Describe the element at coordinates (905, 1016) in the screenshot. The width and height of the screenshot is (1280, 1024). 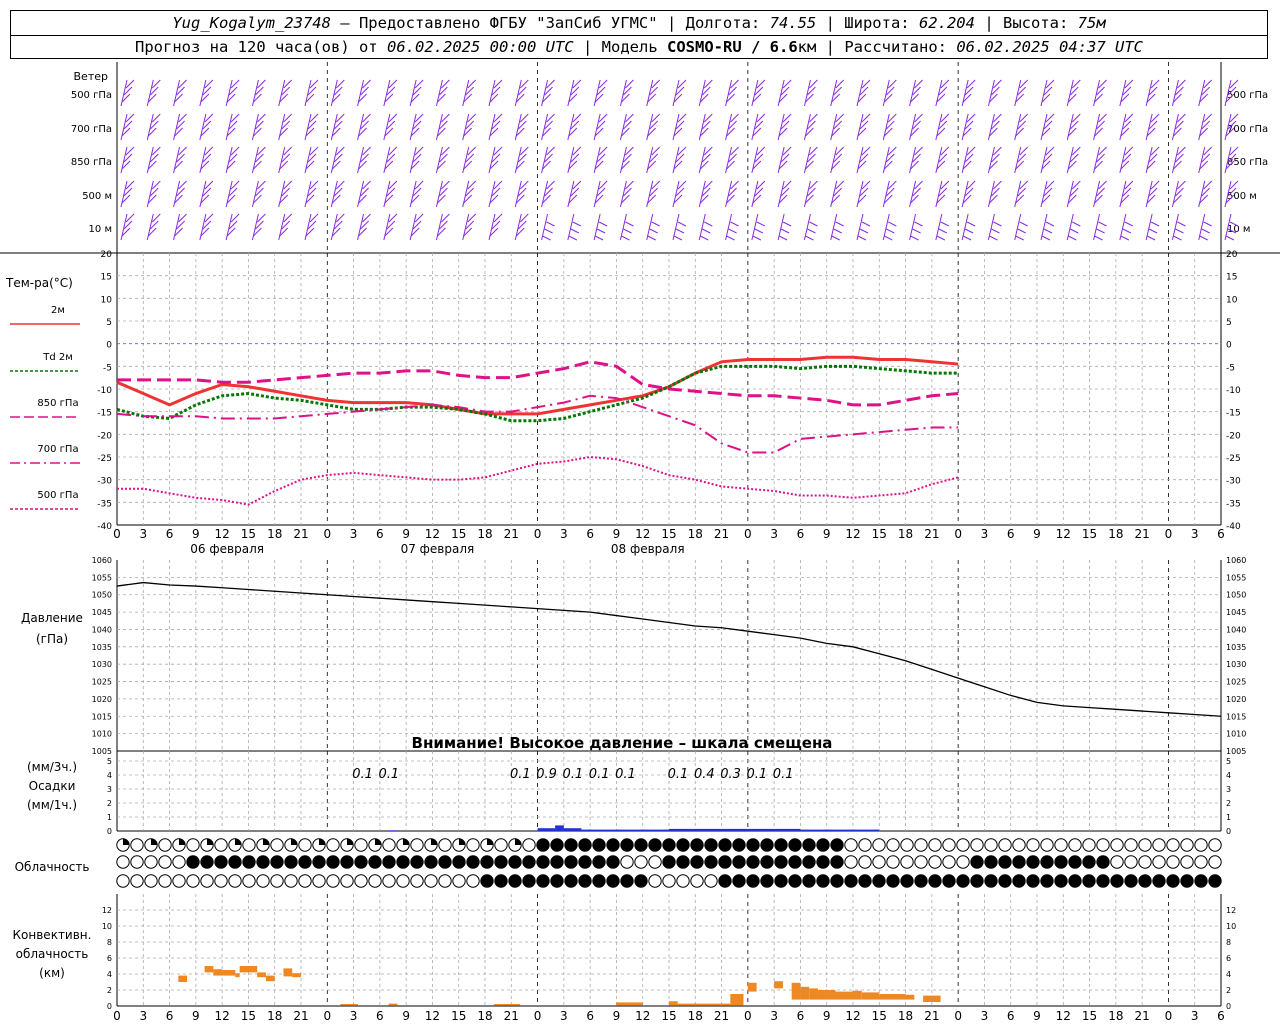
I see `convective-xtick: 18` at that location.